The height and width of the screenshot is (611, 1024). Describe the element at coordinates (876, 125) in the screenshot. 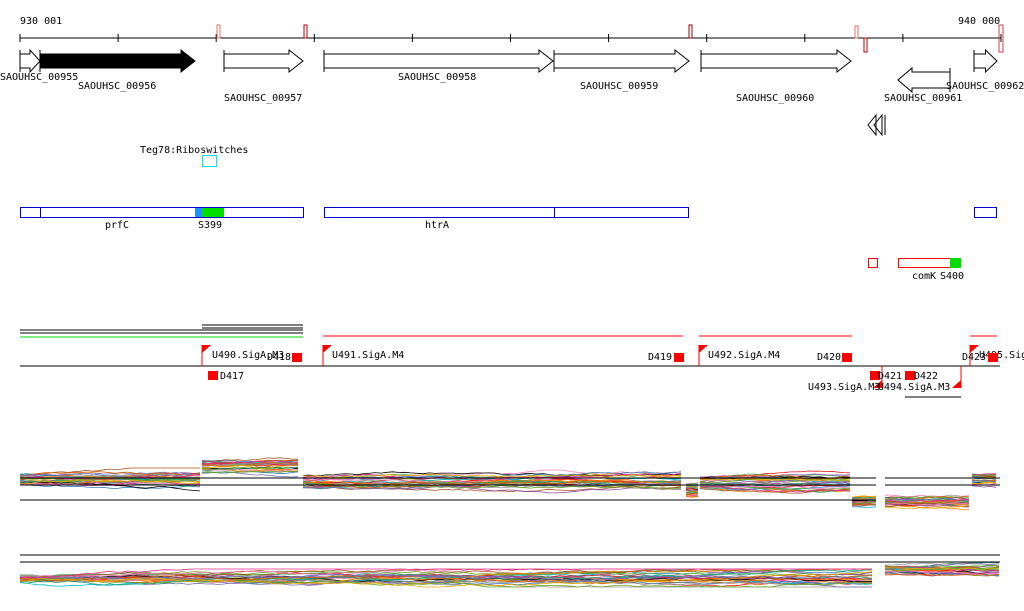

I see `small-arrows-icon` at that location.